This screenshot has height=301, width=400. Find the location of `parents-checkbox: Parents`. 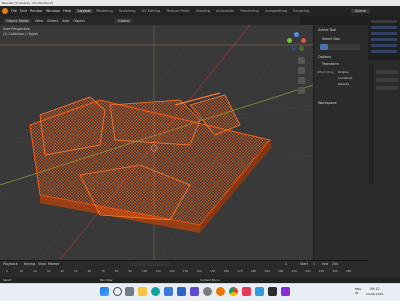

parents-checkbox: Parents is located at coordinates (343, 84).